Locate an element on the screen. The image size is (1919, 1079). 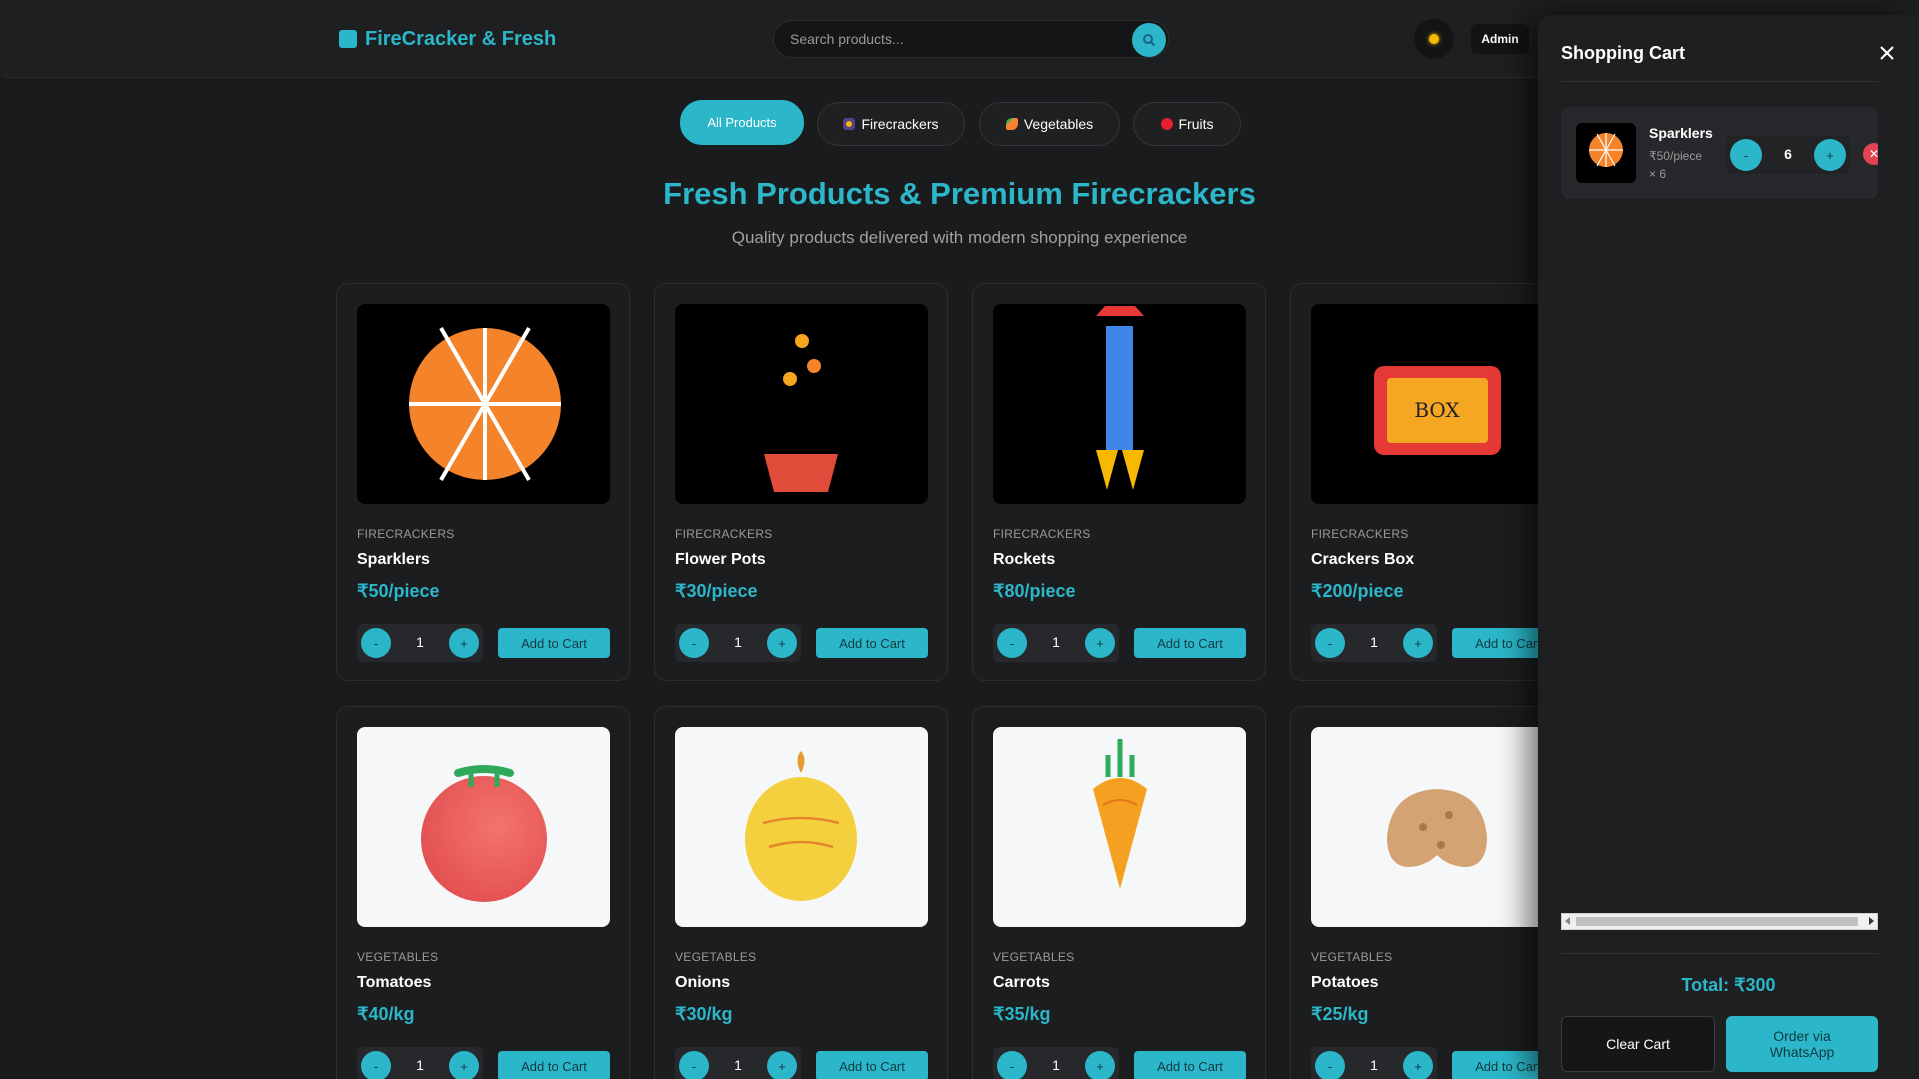
tab-vegetables: Vegetables is located at coordinates (1049, 124).